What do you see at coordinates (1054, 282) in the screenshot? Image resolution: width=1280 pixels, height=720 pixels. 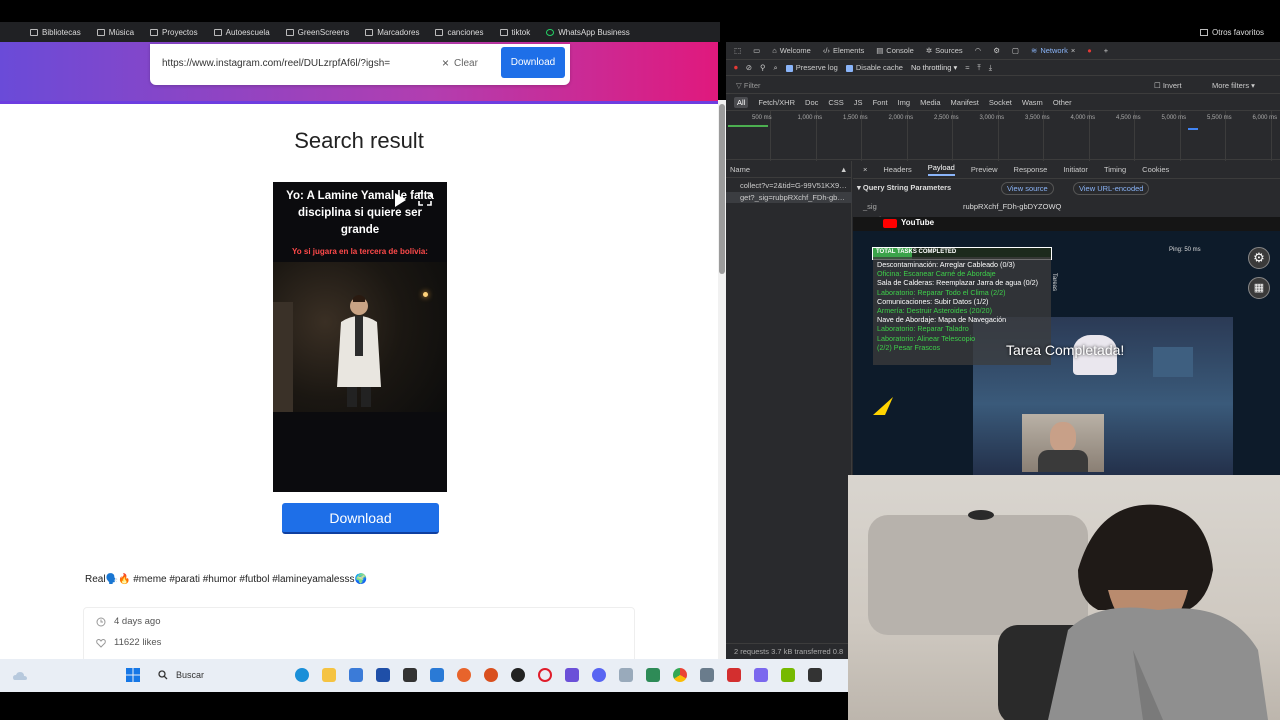 I see `tasks-side-tab: Tareas` at bounding box center [1054, 282].